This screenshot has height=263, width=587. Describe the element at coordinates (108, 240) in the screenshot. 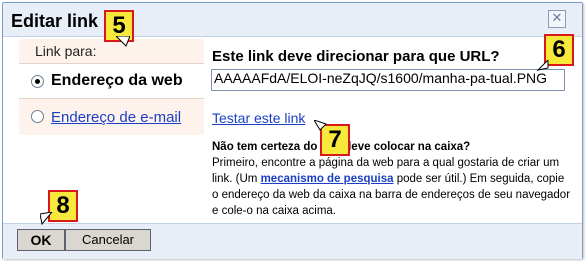

I see `cancel-button: Cancelar` at that location.